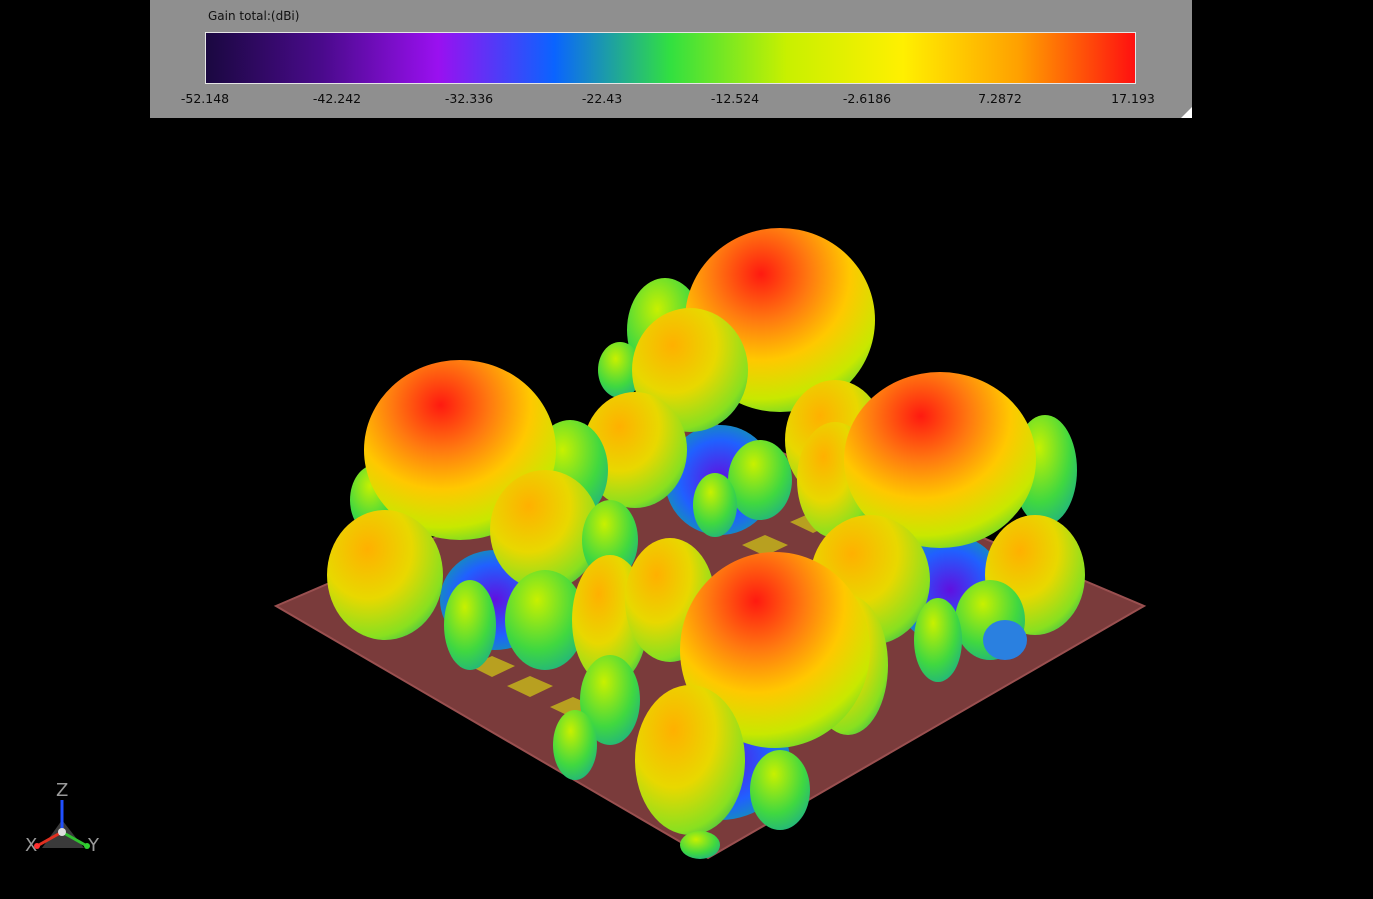  What do you see at coordinates (254, 16) in the screenshot?
I see `legend-title: Gain total:(dBi)` at bounding box center [254, 16].